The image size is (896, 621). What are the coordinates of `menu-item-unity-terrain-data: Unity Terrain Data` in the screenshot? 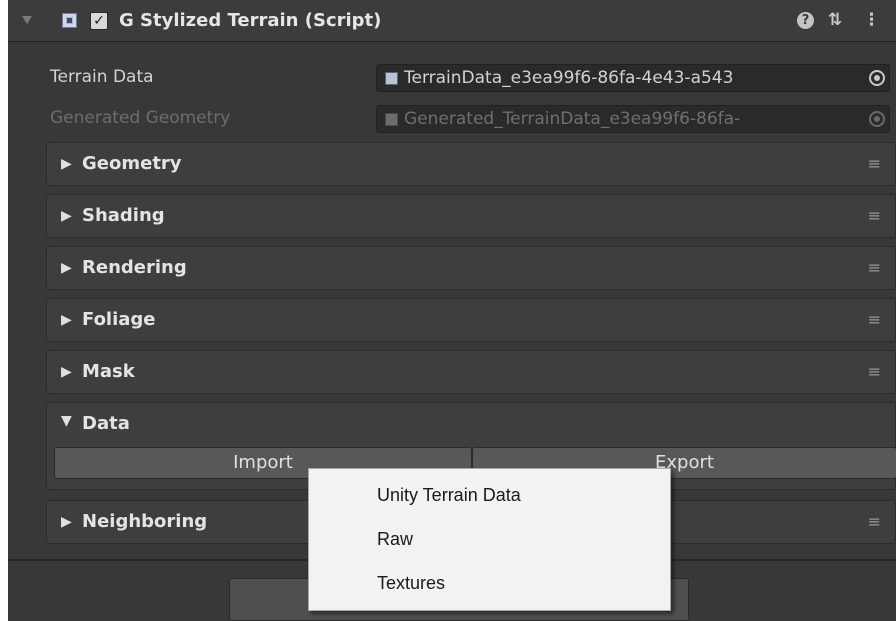 It's located at (489, 497).